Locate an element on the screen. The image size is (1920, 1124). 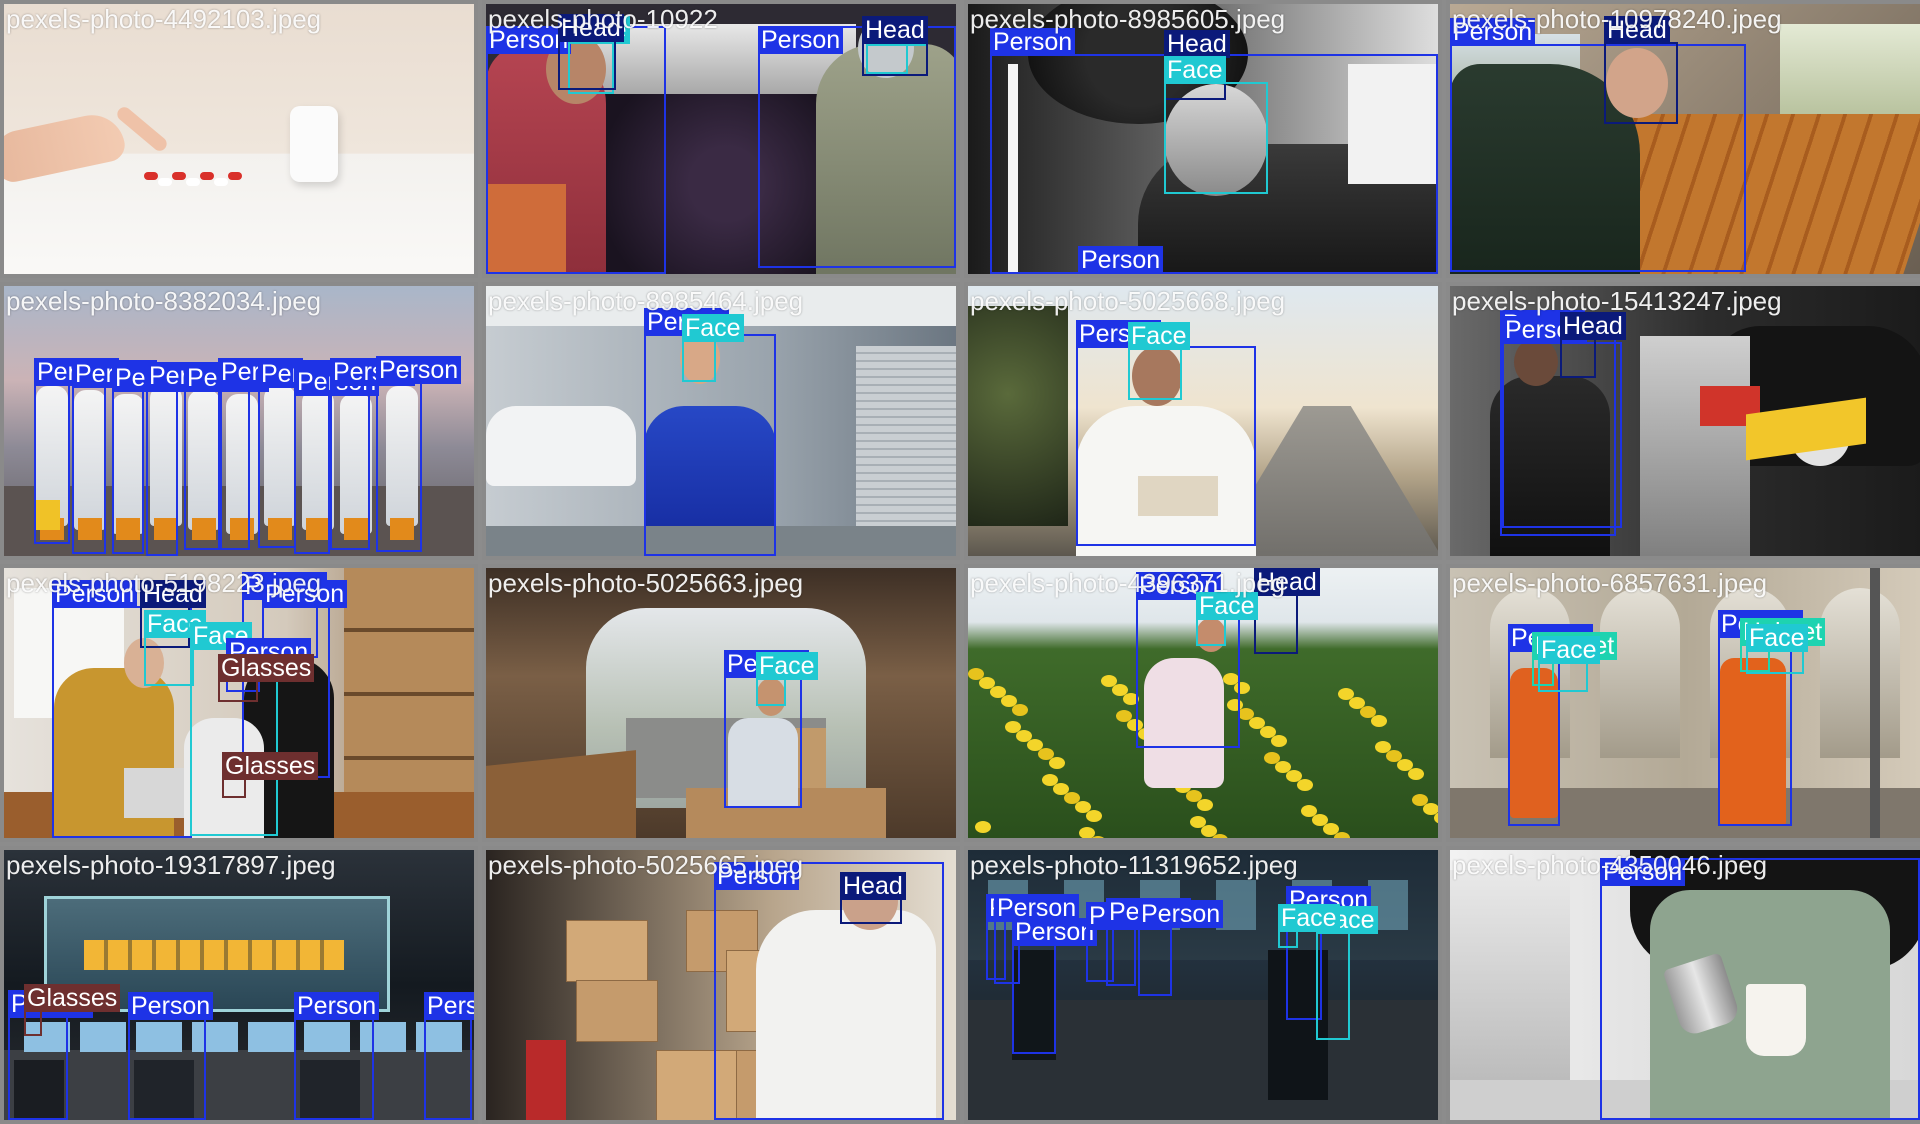
shutter is located at coordinates (906, 446).